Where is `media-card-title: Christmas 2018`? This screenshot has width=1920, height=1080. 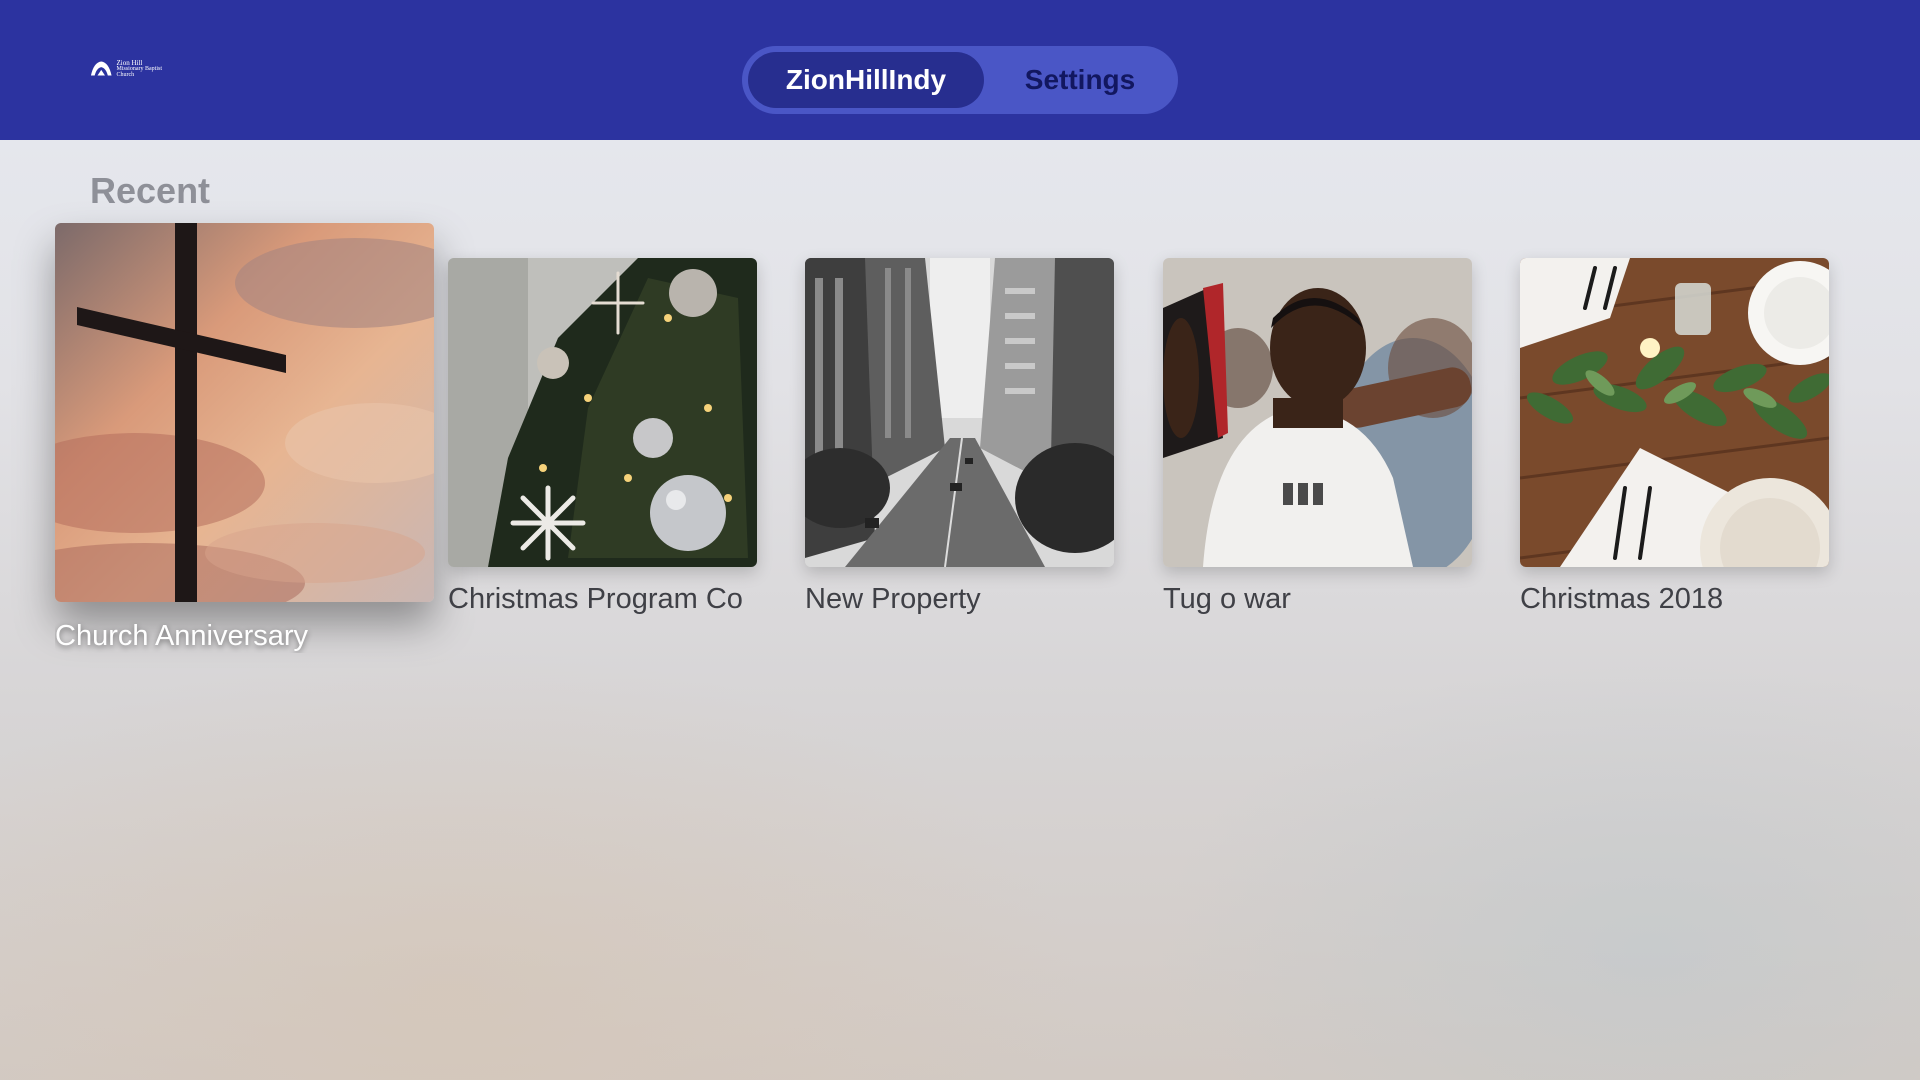 media-card-title: Christmas 2018 is located at coordinates (1622, 599).